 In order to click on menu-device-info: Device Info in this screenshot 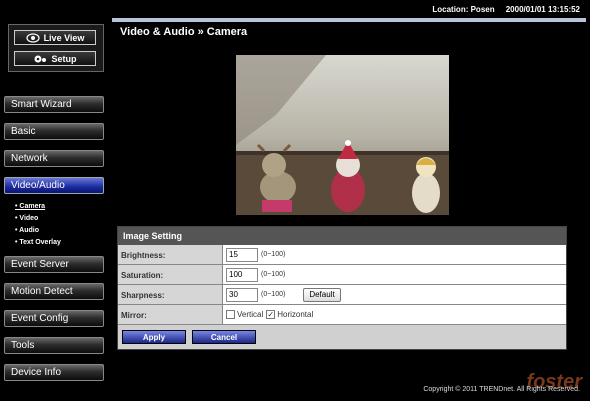, I will do `click(54, 372)`.